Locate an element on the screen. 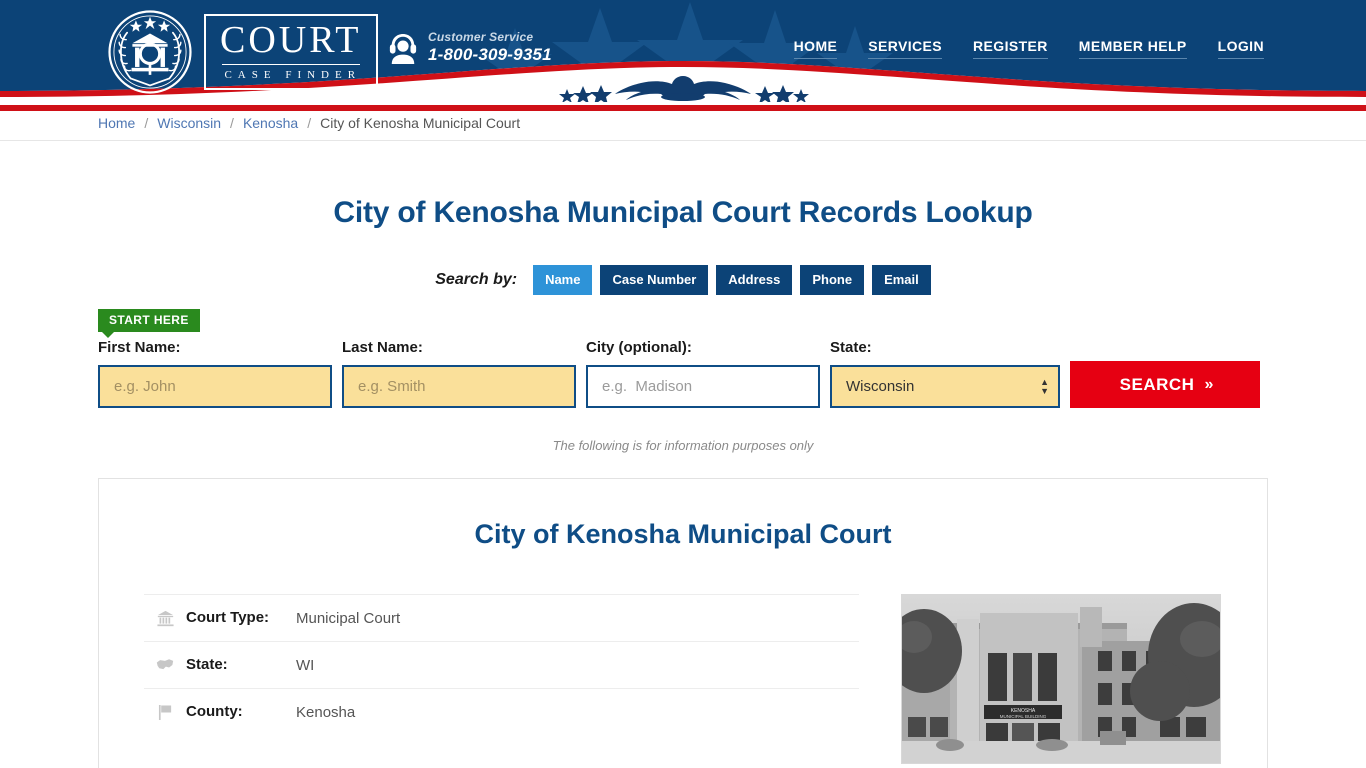  court-building-photo: KENOSHA MUNICIPAL BUILDING is located at coordinates (1061, 679).